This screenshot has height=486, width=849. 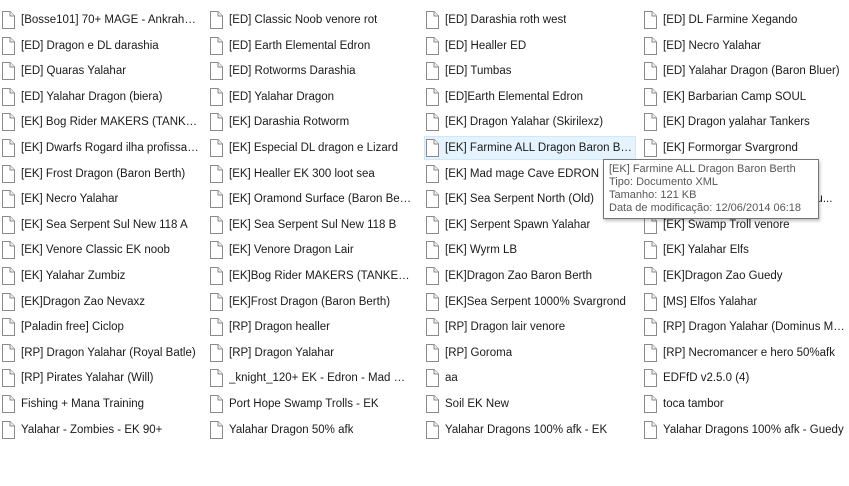 I want to click on file-item: [MS] Elfos Yalahar, so click(x=745, y=302).